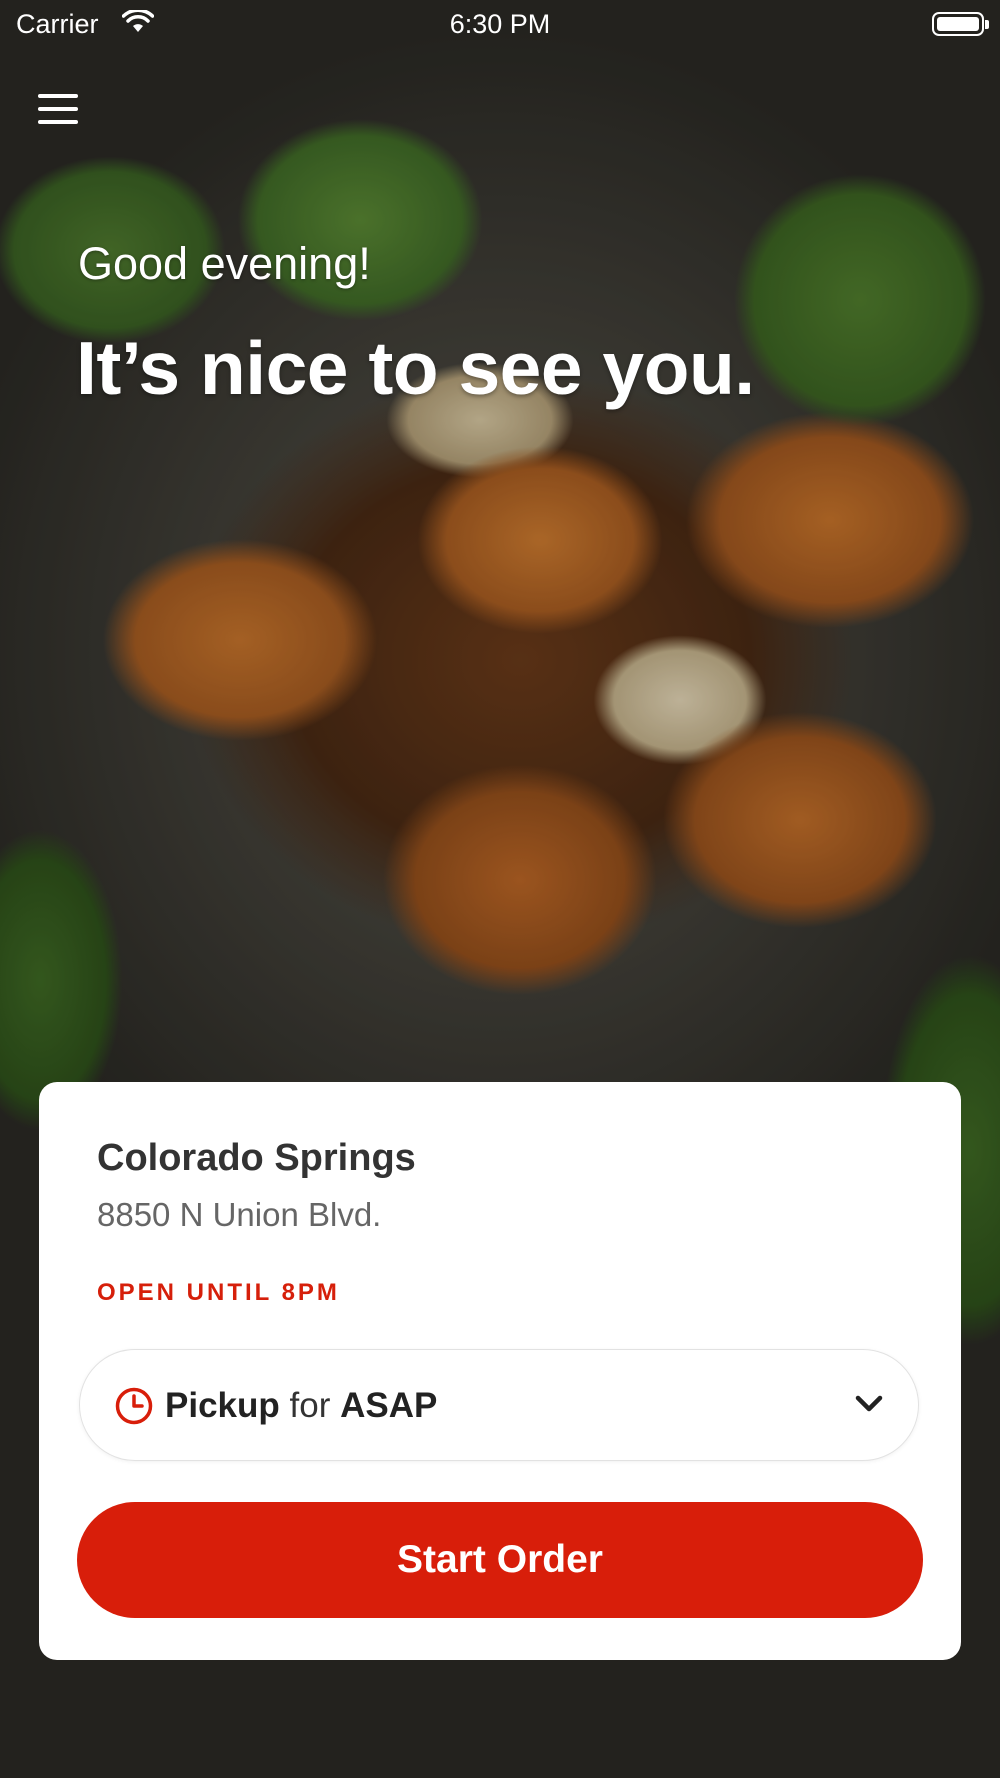 The image size is (1000, 1778). I want to click on location-address: 8850 N Union Blvd., so click(239, 1214).